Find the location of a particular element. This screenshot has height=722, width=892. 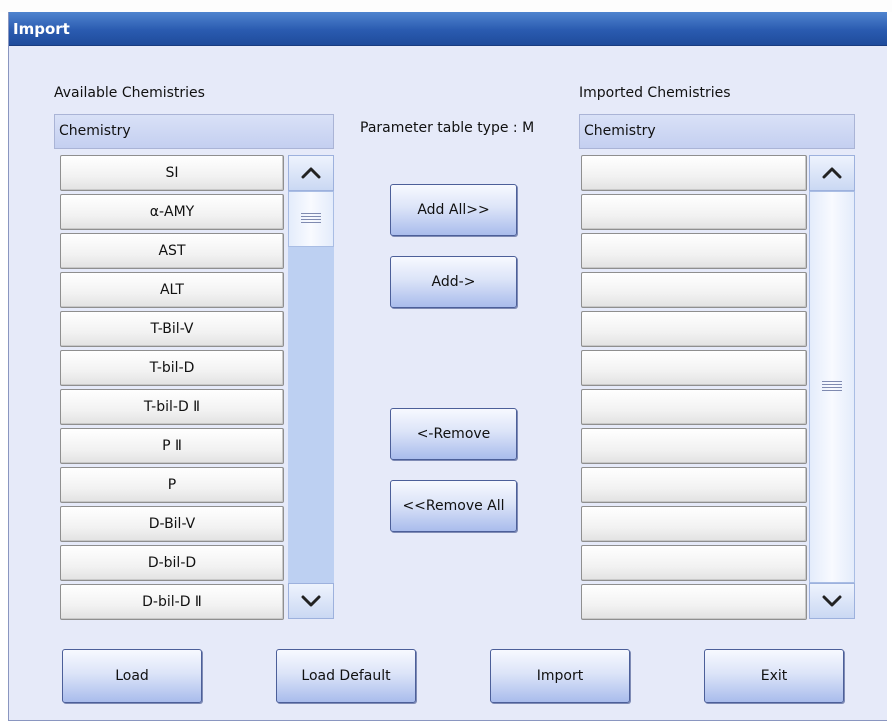

available-scrollbar is located at coordinates (311, 387).